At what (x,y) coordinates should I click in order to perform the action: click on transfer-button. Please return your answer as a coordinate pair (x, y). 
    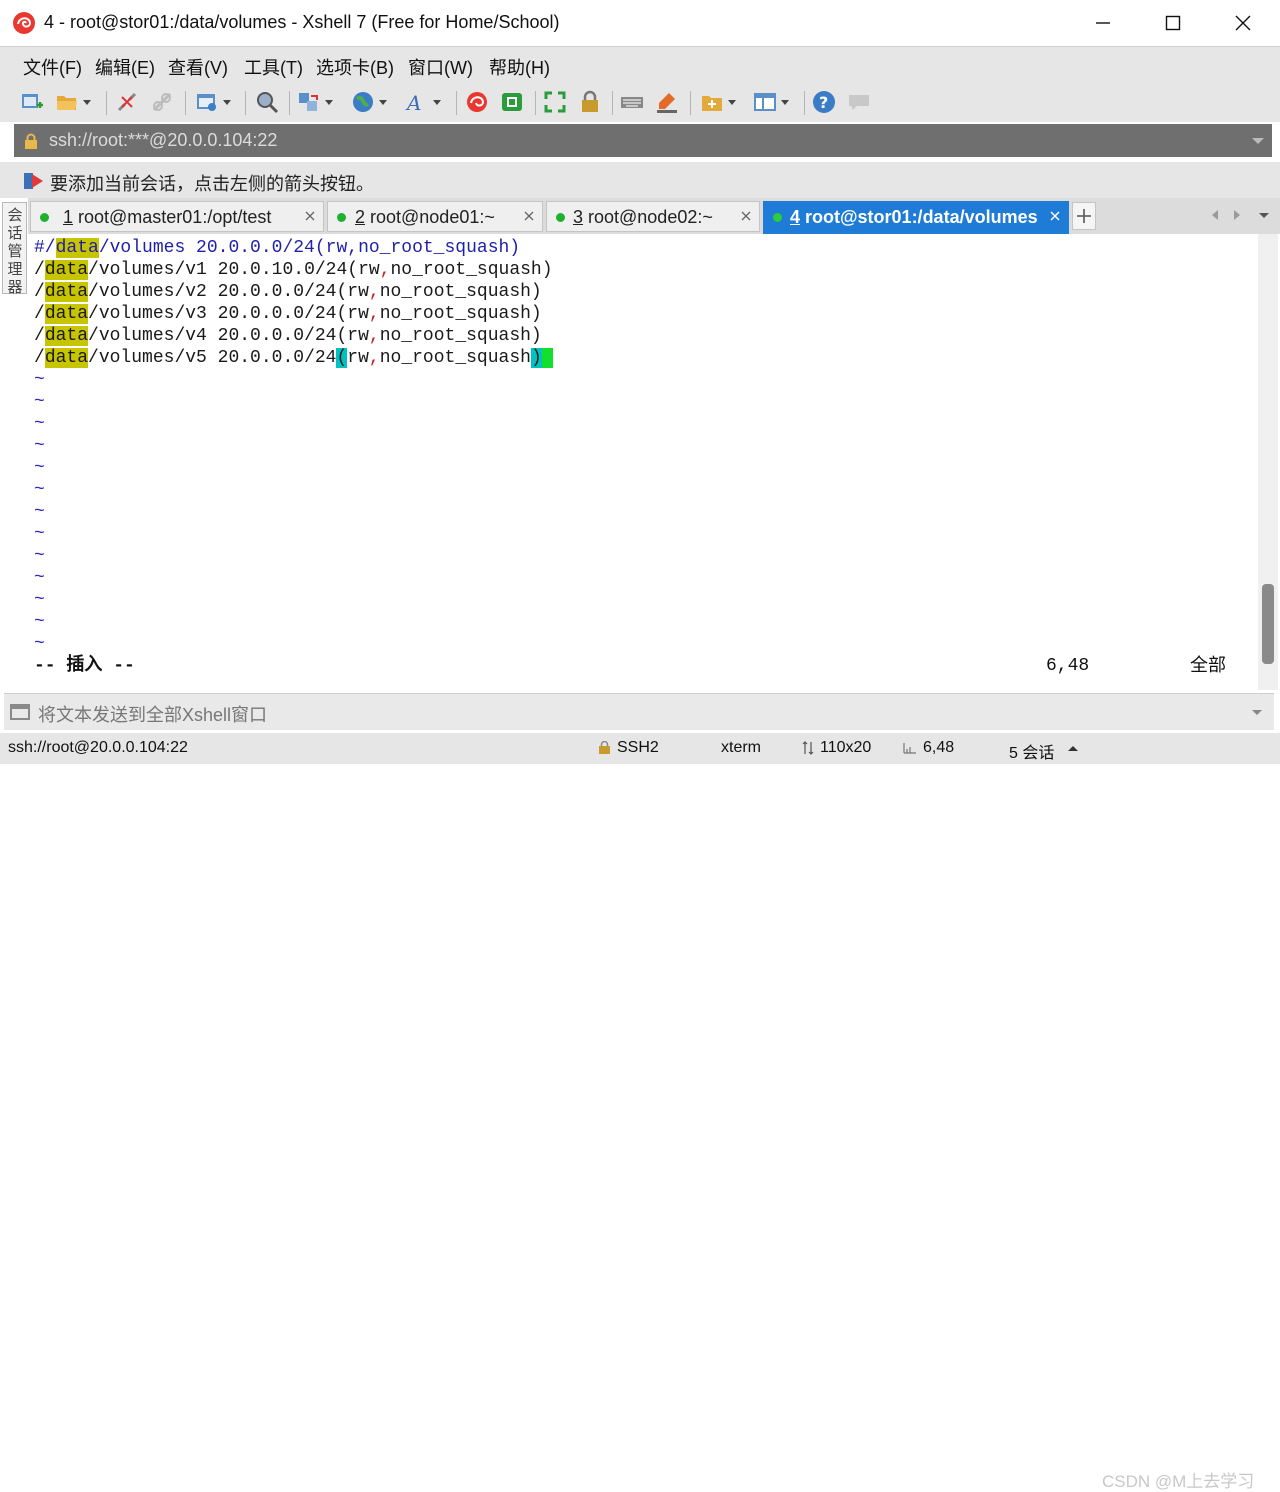
    Looking at the image, I should click on (315, 102).